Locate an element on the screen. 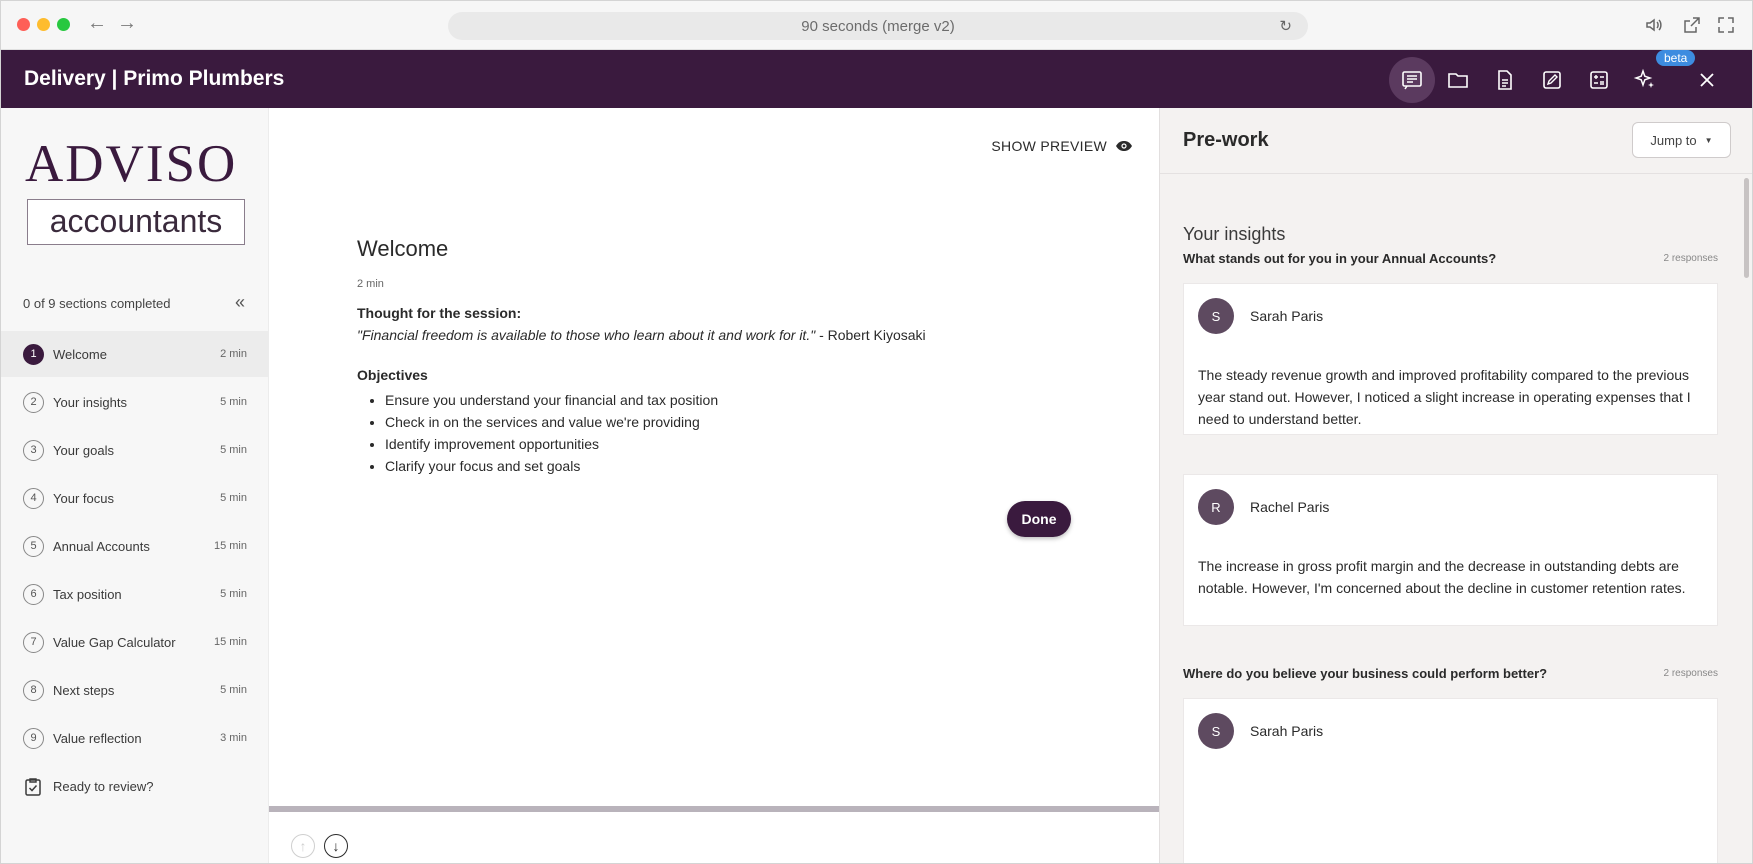  collapse-sidebar-icon: « is located at coordinates (240, 302).